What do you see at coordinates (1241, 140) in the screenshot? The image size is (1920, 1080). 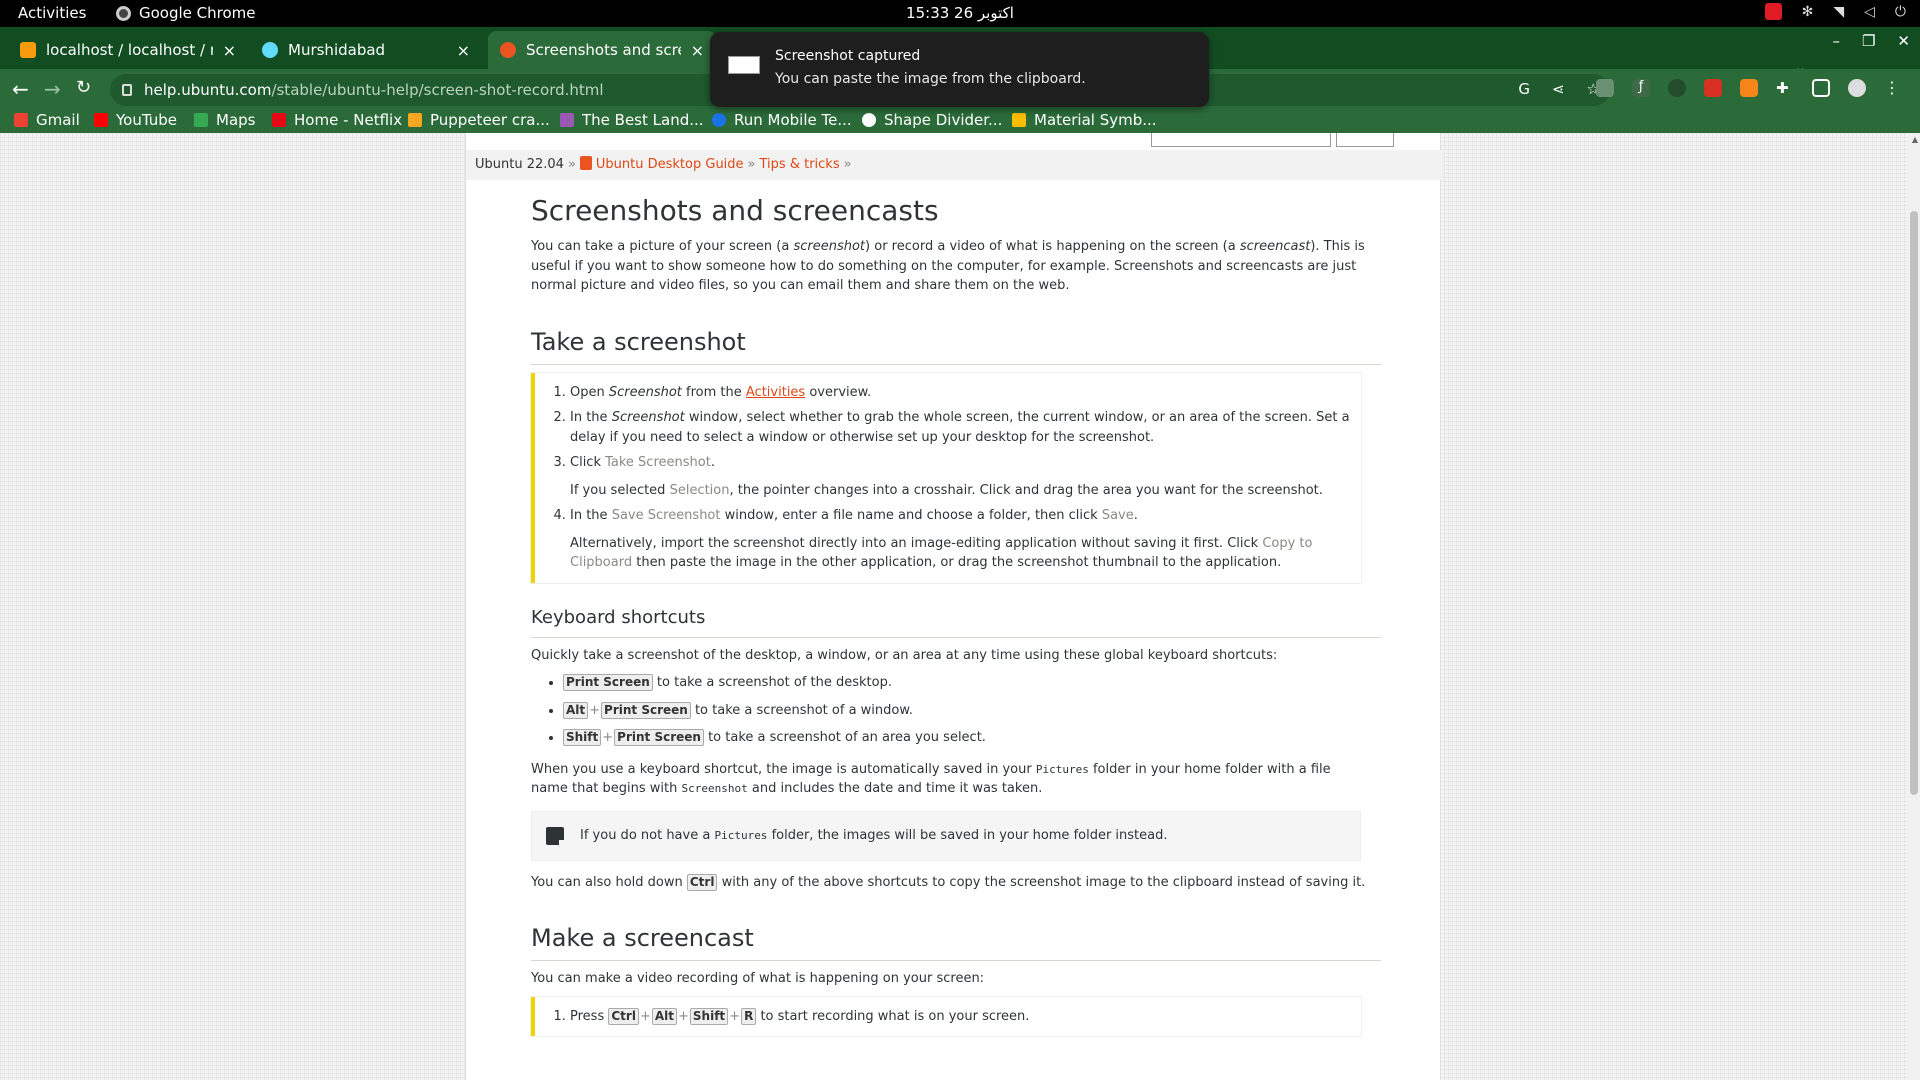 I see `search-input` at bounding box center [1241, 140].